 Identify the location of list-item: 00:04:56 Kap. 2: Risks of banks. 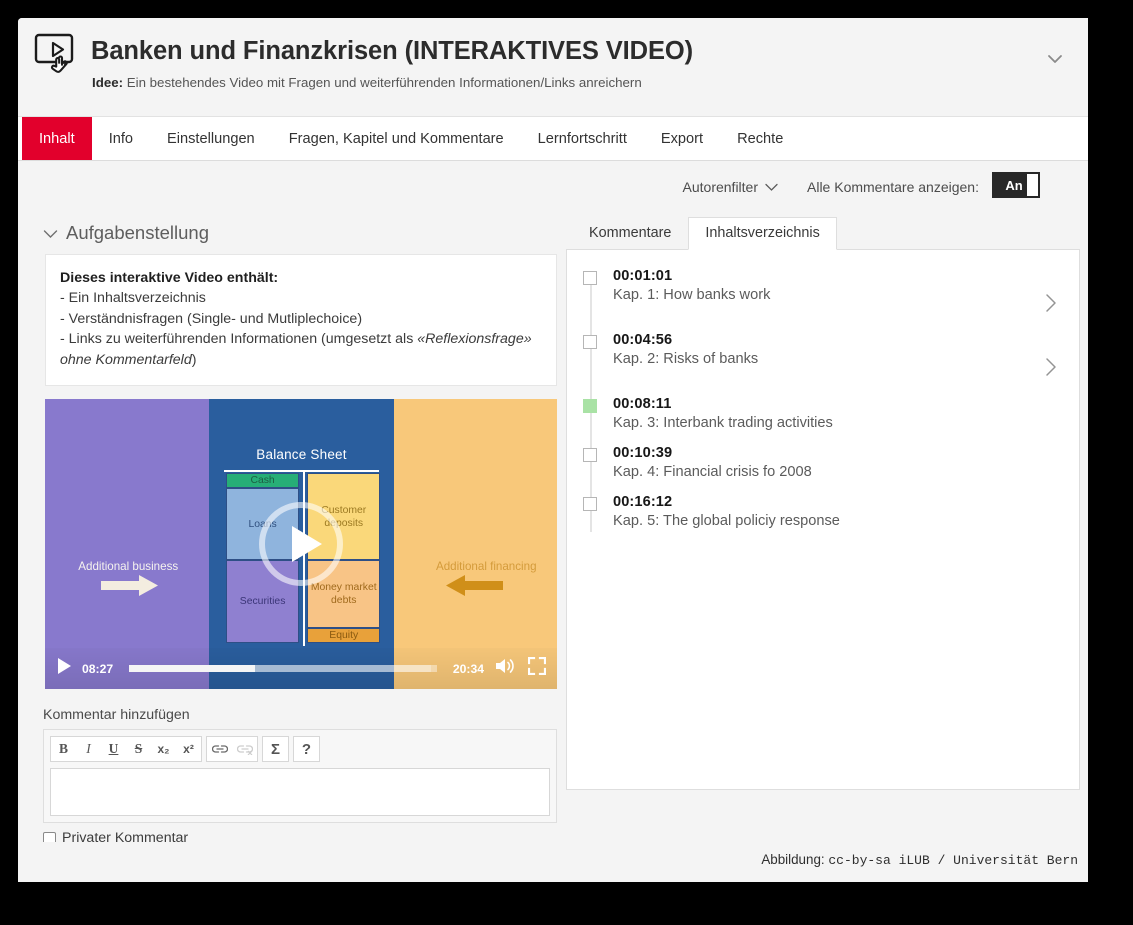
(828, 364).